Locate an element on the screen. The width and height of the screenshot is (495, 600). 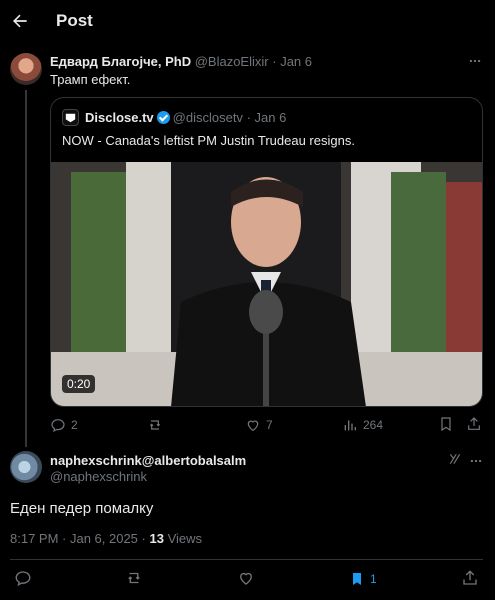
repost-action is located at coordinates (157, 425).